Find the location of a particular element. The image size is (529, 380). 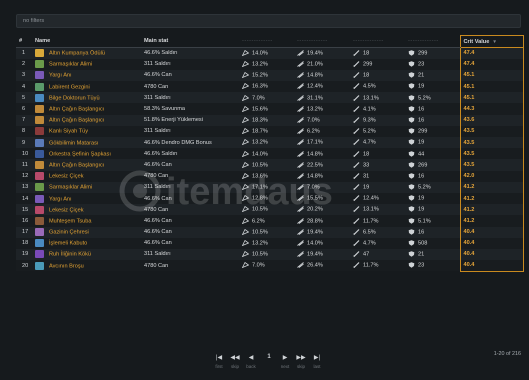

substat-2: 15.5% is located at coordinates (322, 198).